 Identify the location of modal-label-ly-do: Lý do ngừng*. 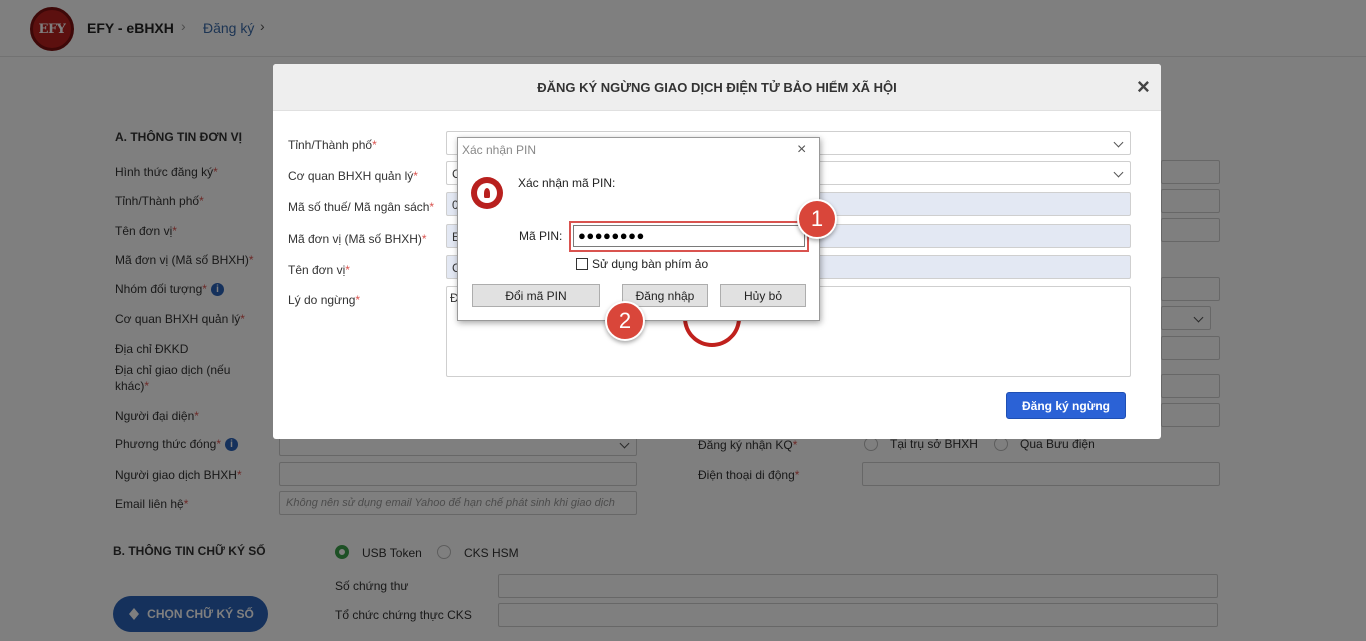
(324, 300).